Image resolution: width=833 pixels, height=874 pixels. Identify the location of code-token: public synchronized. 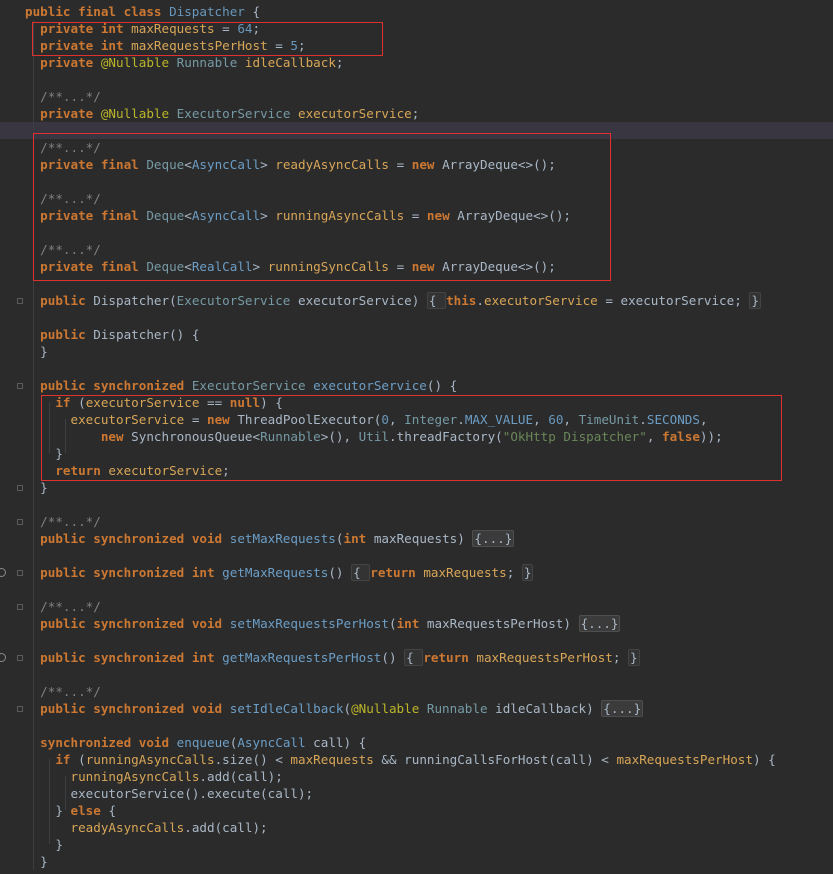
(116, 385).